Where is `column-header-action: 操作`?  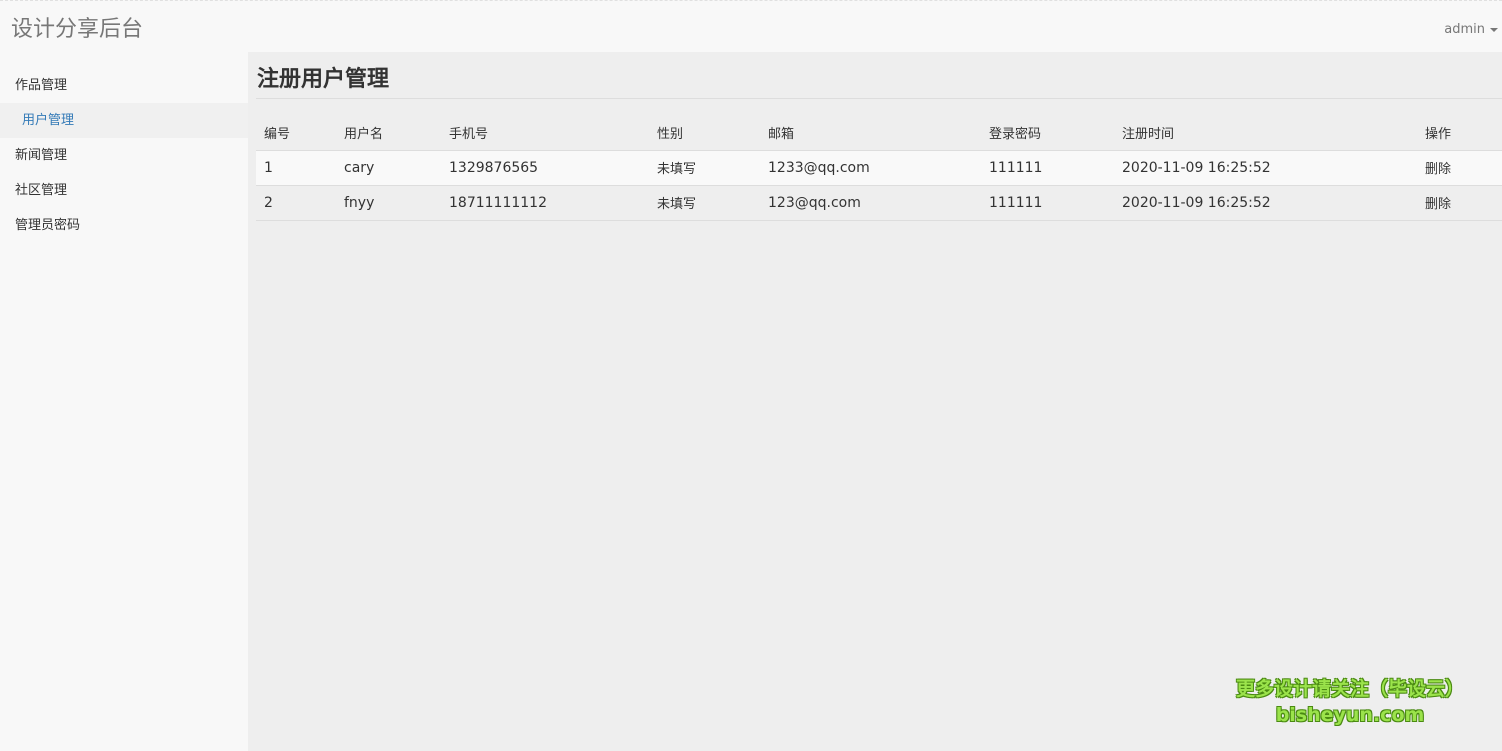
column-header-action: 操作 is located at coordinates (1459, 133).